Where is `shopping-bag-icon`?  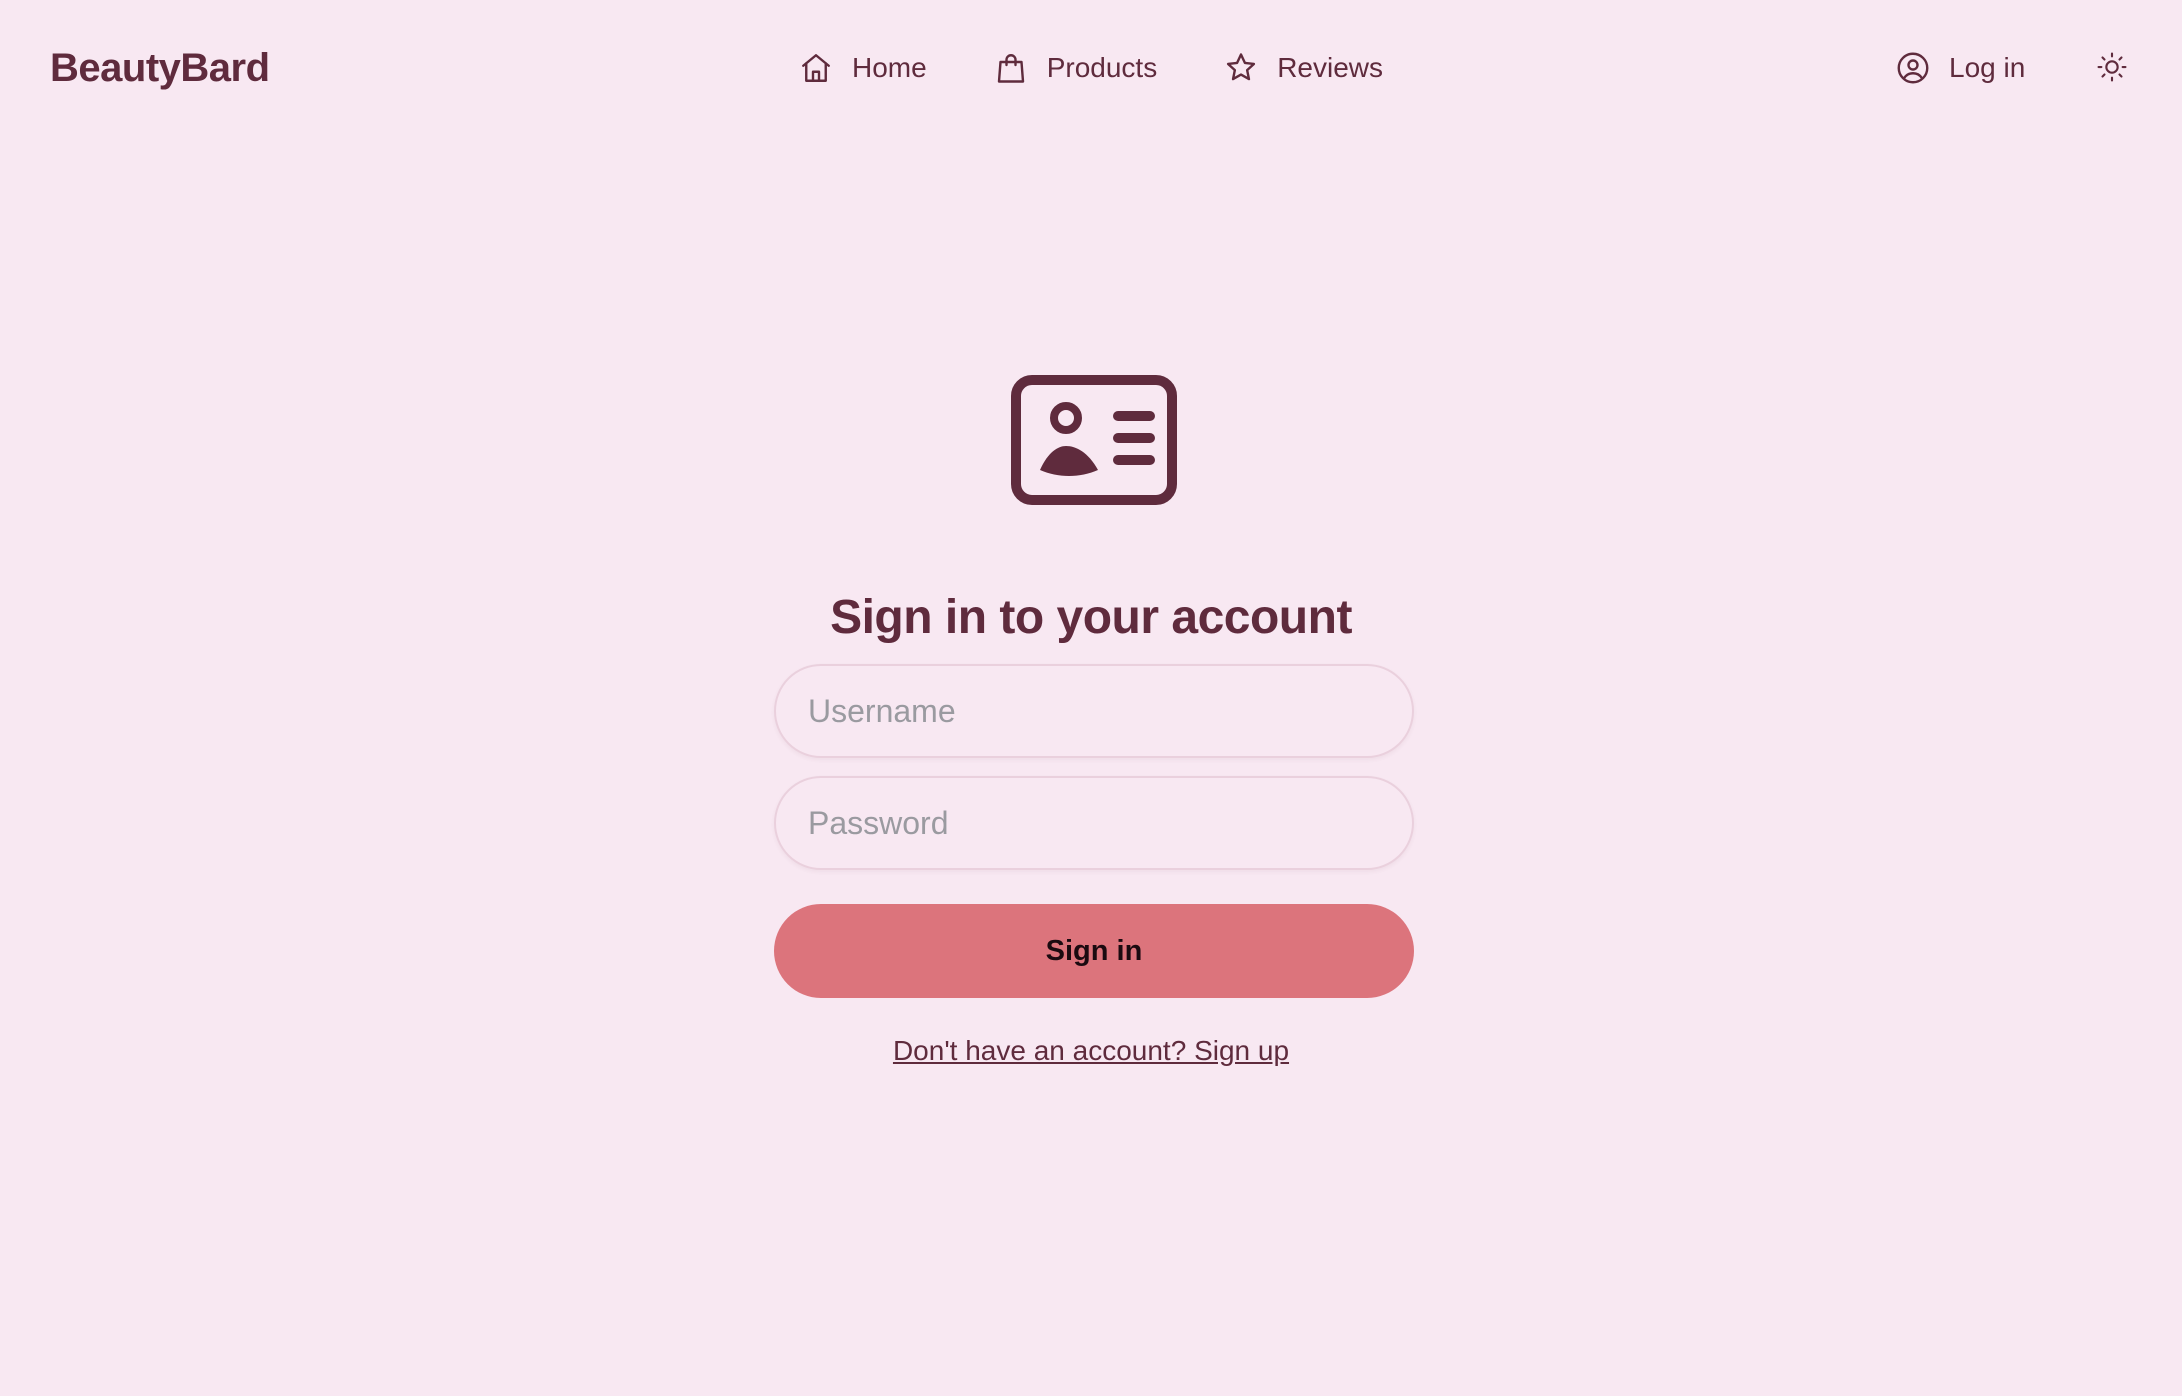 shopping-bag-icon is located at coordinates (1011, 68).